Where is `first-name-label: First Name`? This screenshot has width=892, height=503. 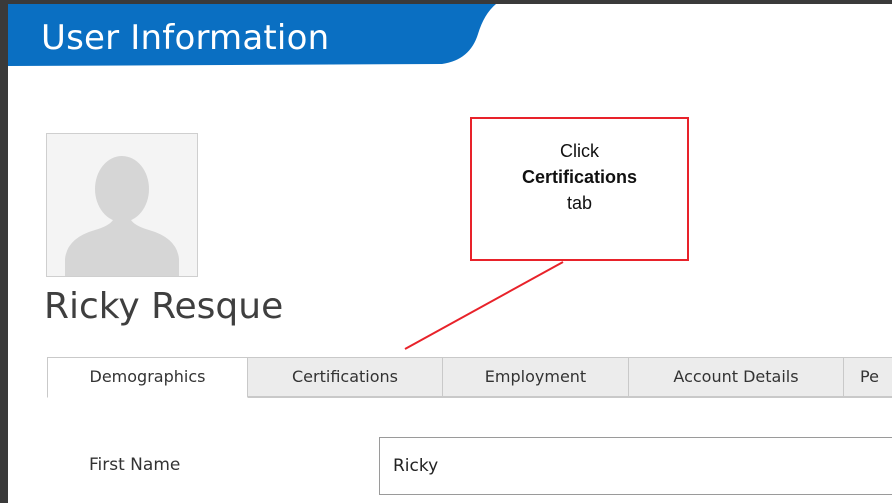 first-name-label: First Name is located at coordinates (135, 465).